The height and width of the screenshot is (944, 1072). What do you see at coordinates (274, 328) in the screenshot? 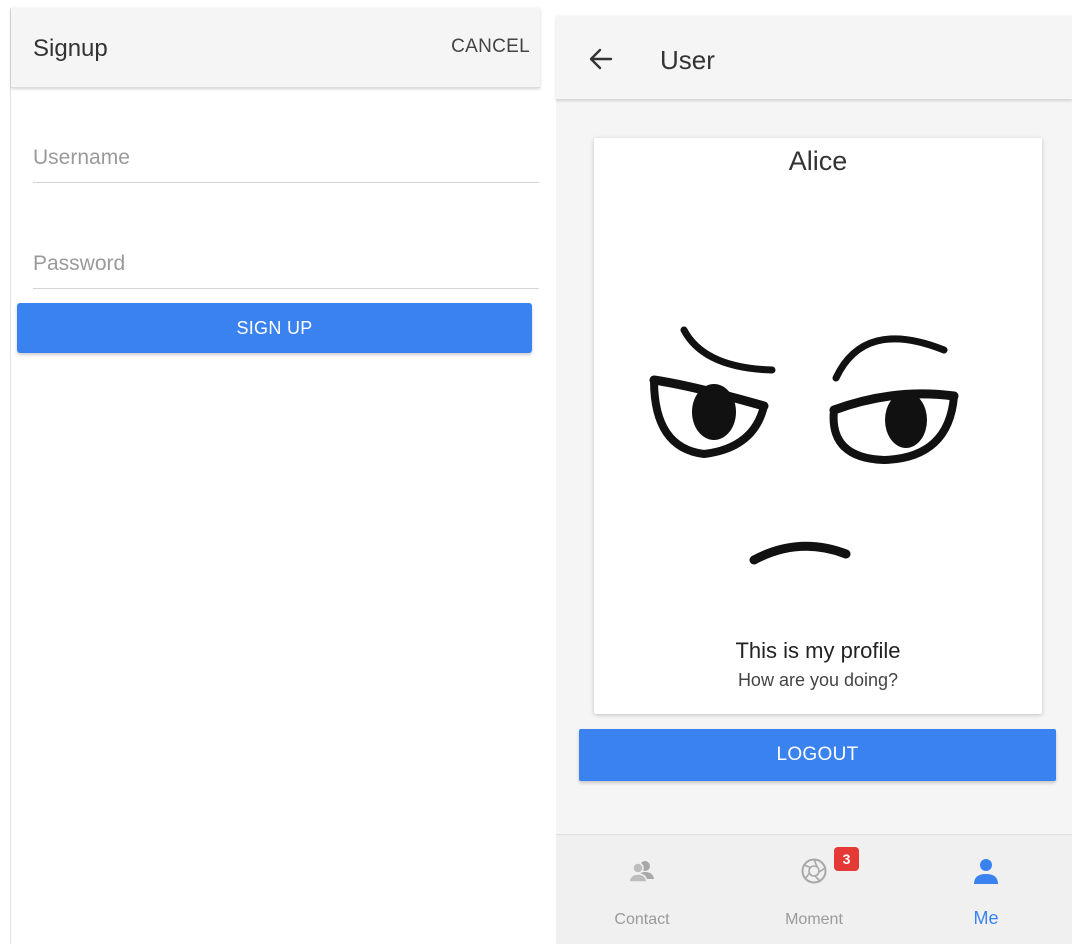
I see `signup-button: SIGN UP` at bounding box center [274, 328].